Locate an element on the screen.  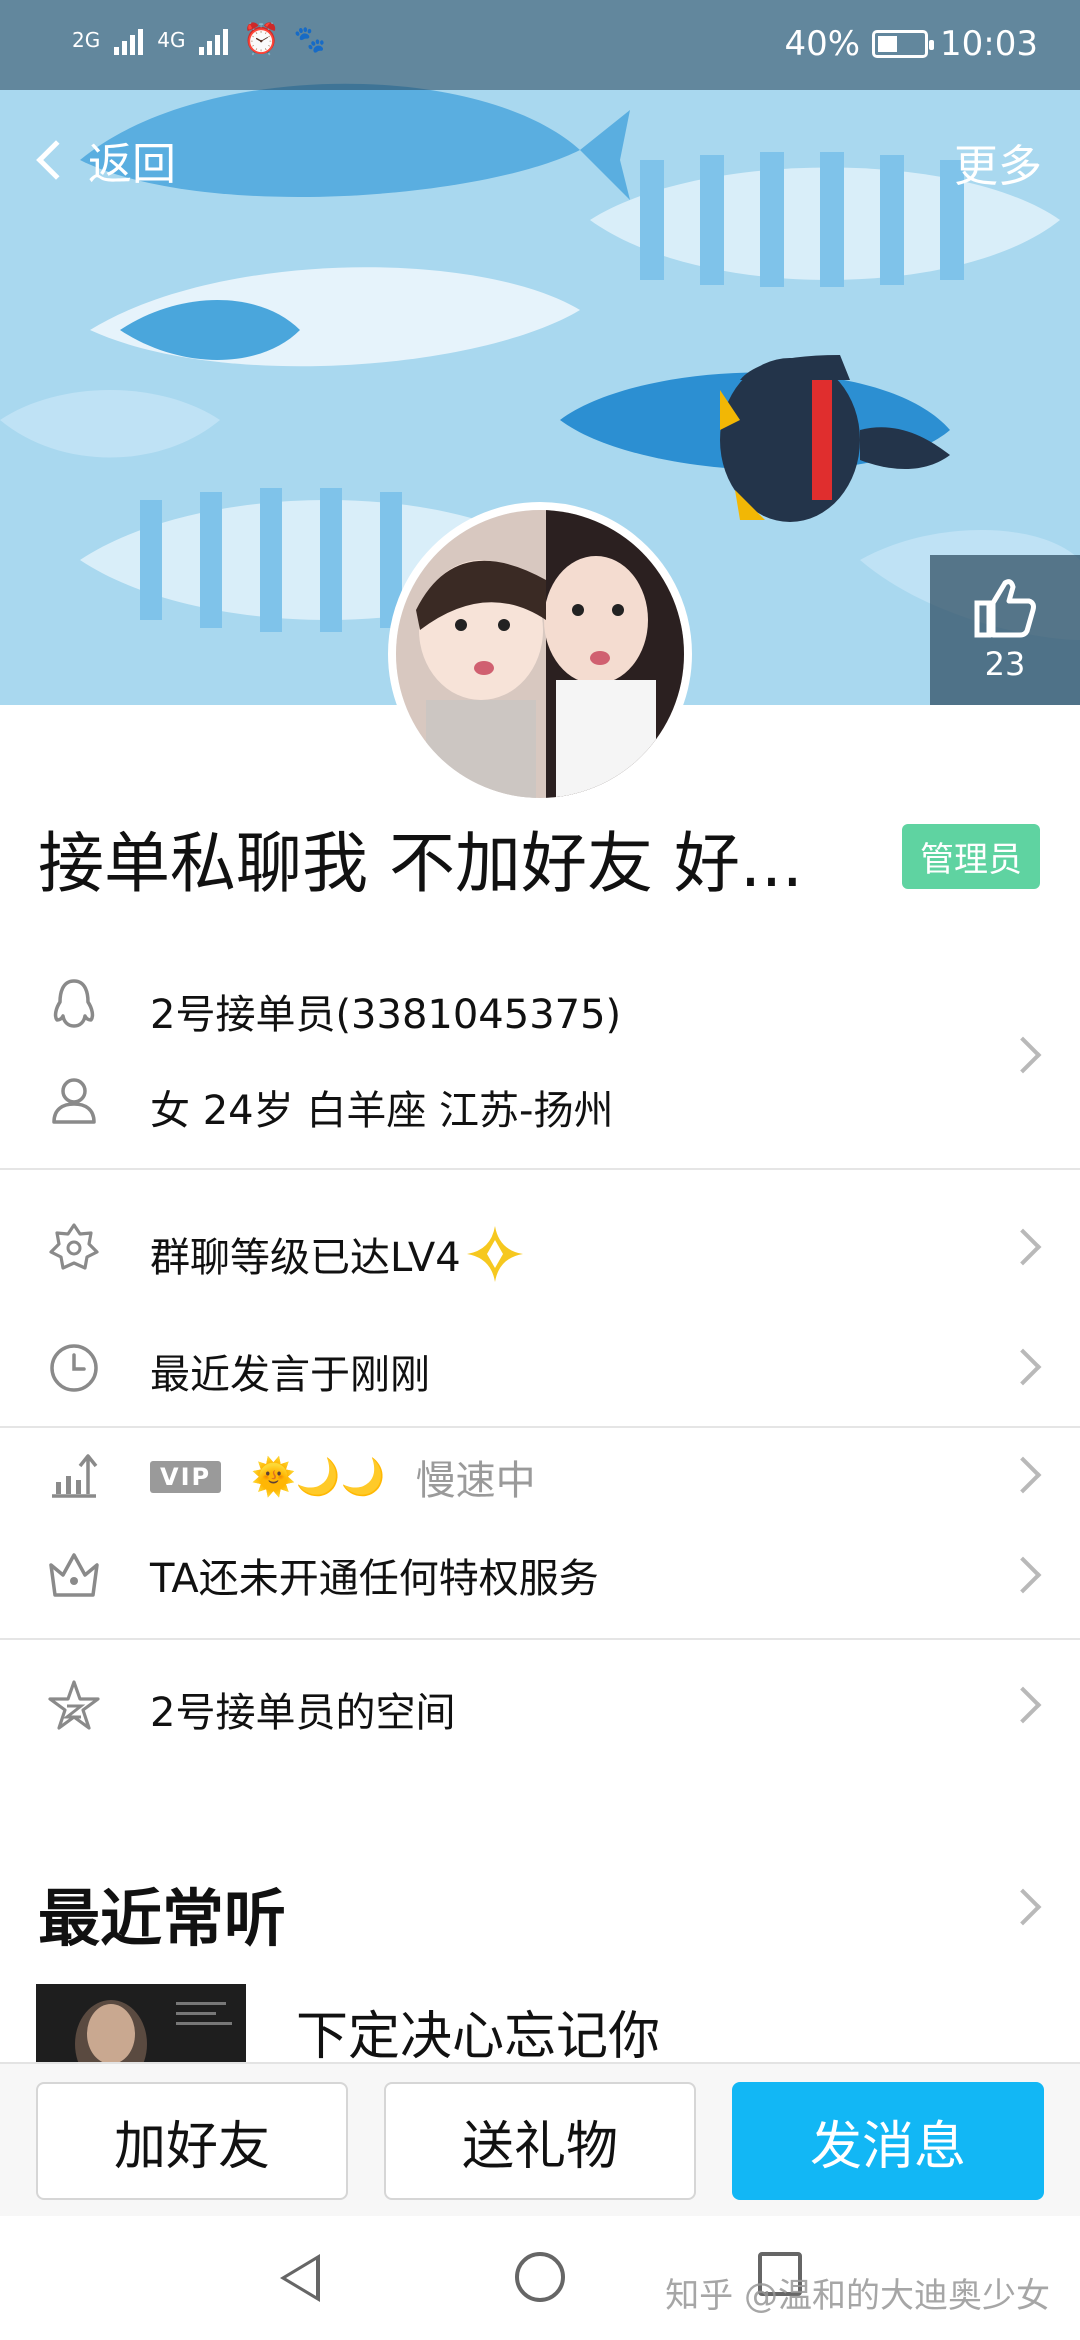
back-button: 返回 is located at coordinates (103, 160).